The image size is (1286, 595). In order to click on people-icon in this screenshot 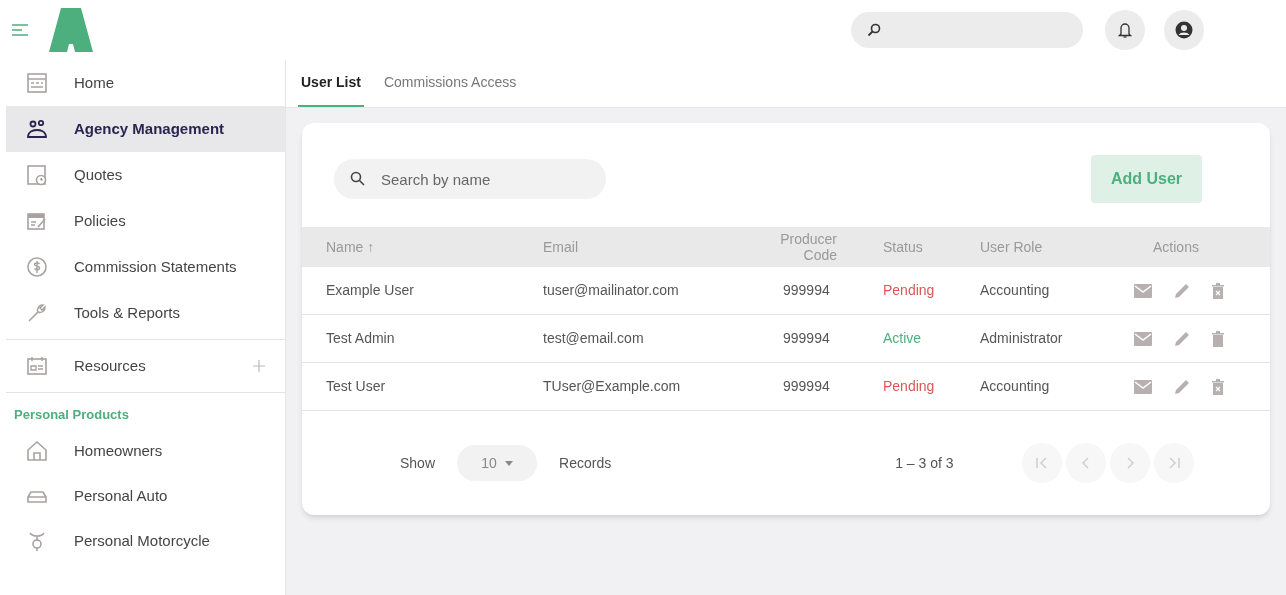, I will do `click(37, 129)`.